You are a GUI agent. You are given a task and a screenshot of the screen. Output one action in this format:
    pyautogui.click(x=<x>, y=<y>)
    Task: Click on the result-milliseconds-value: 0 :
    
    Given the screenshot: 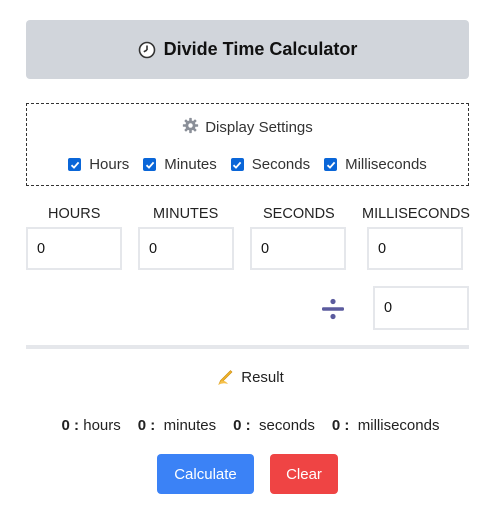 What is the action you would take?
    pyautogui.click(x=340, y=425)
    